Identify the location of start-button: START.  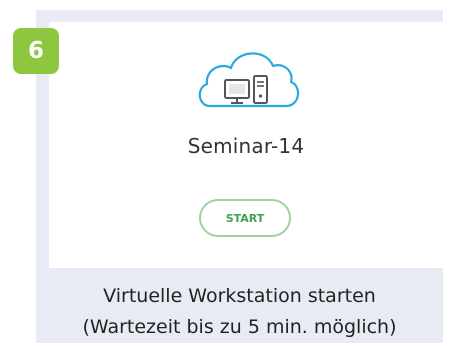
(245, 218).